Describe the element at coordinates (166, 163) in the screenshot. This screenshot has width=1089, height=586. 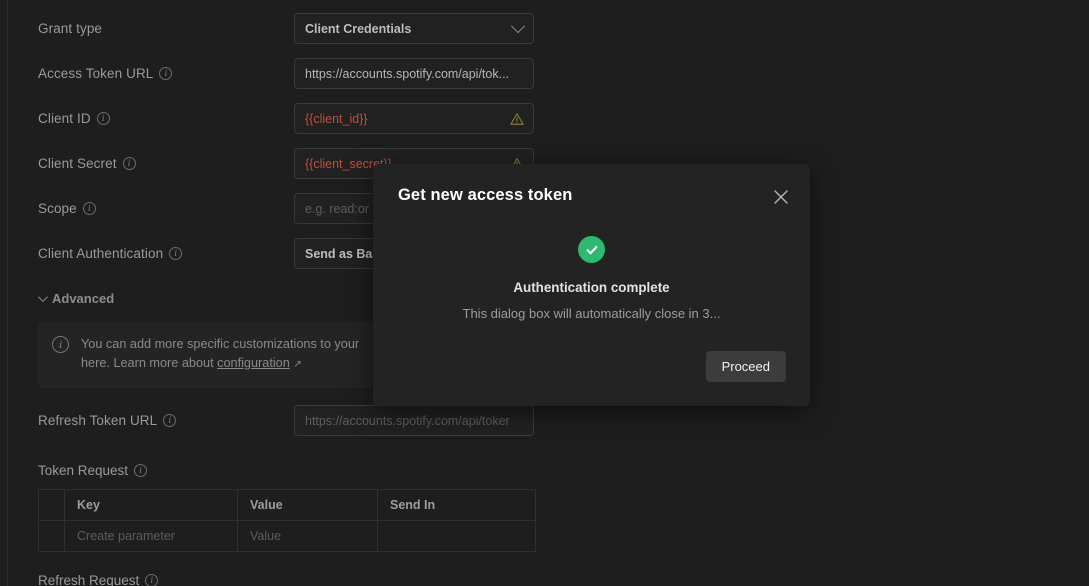
I see `label-client-secret: Client Secret i` at that location.